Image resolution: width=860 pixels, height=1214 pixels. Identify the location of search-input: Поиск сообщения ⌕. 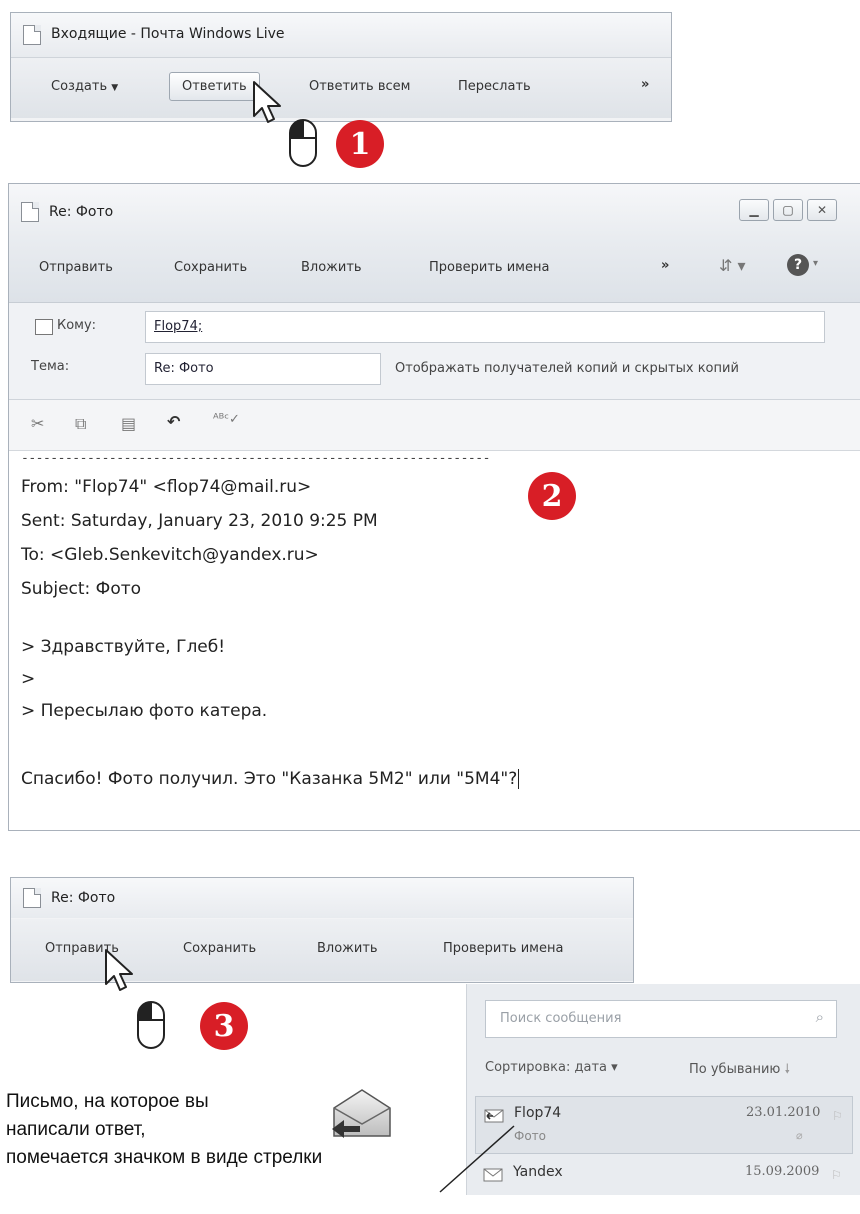
(661, 1019).